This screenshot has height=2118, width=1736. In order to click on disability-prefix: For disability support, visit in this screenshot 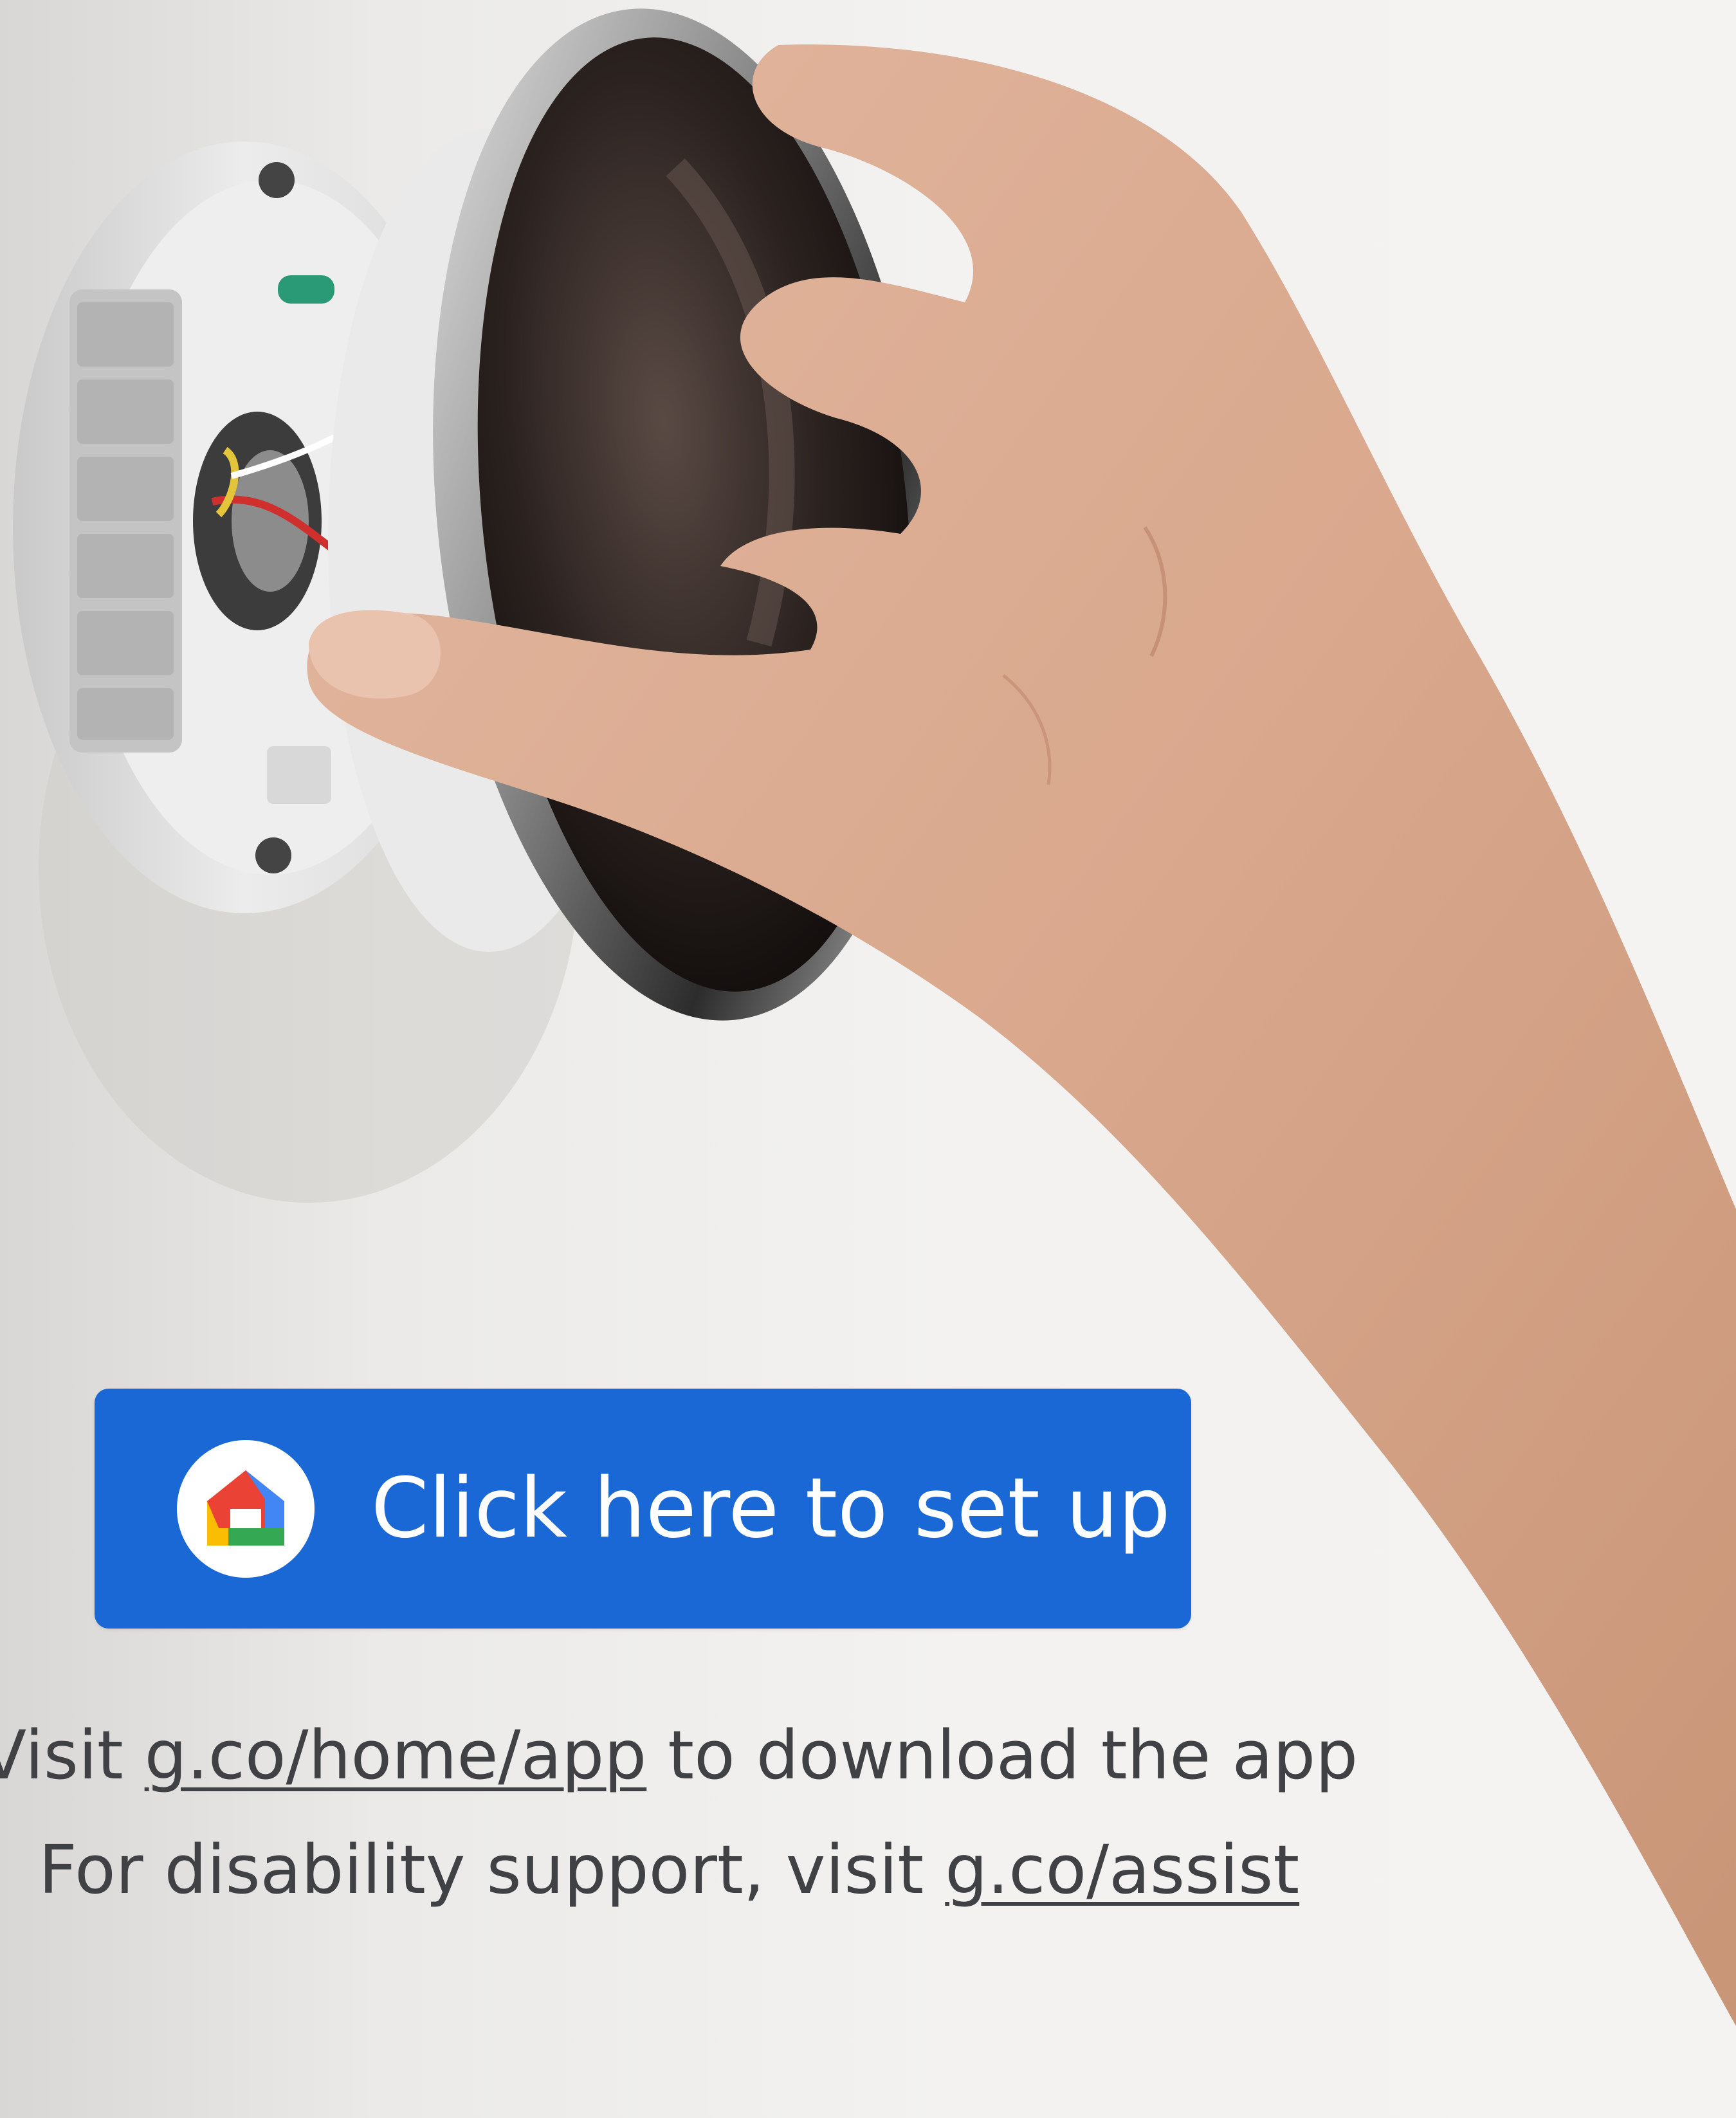, I will do `click(492, 1869)`.